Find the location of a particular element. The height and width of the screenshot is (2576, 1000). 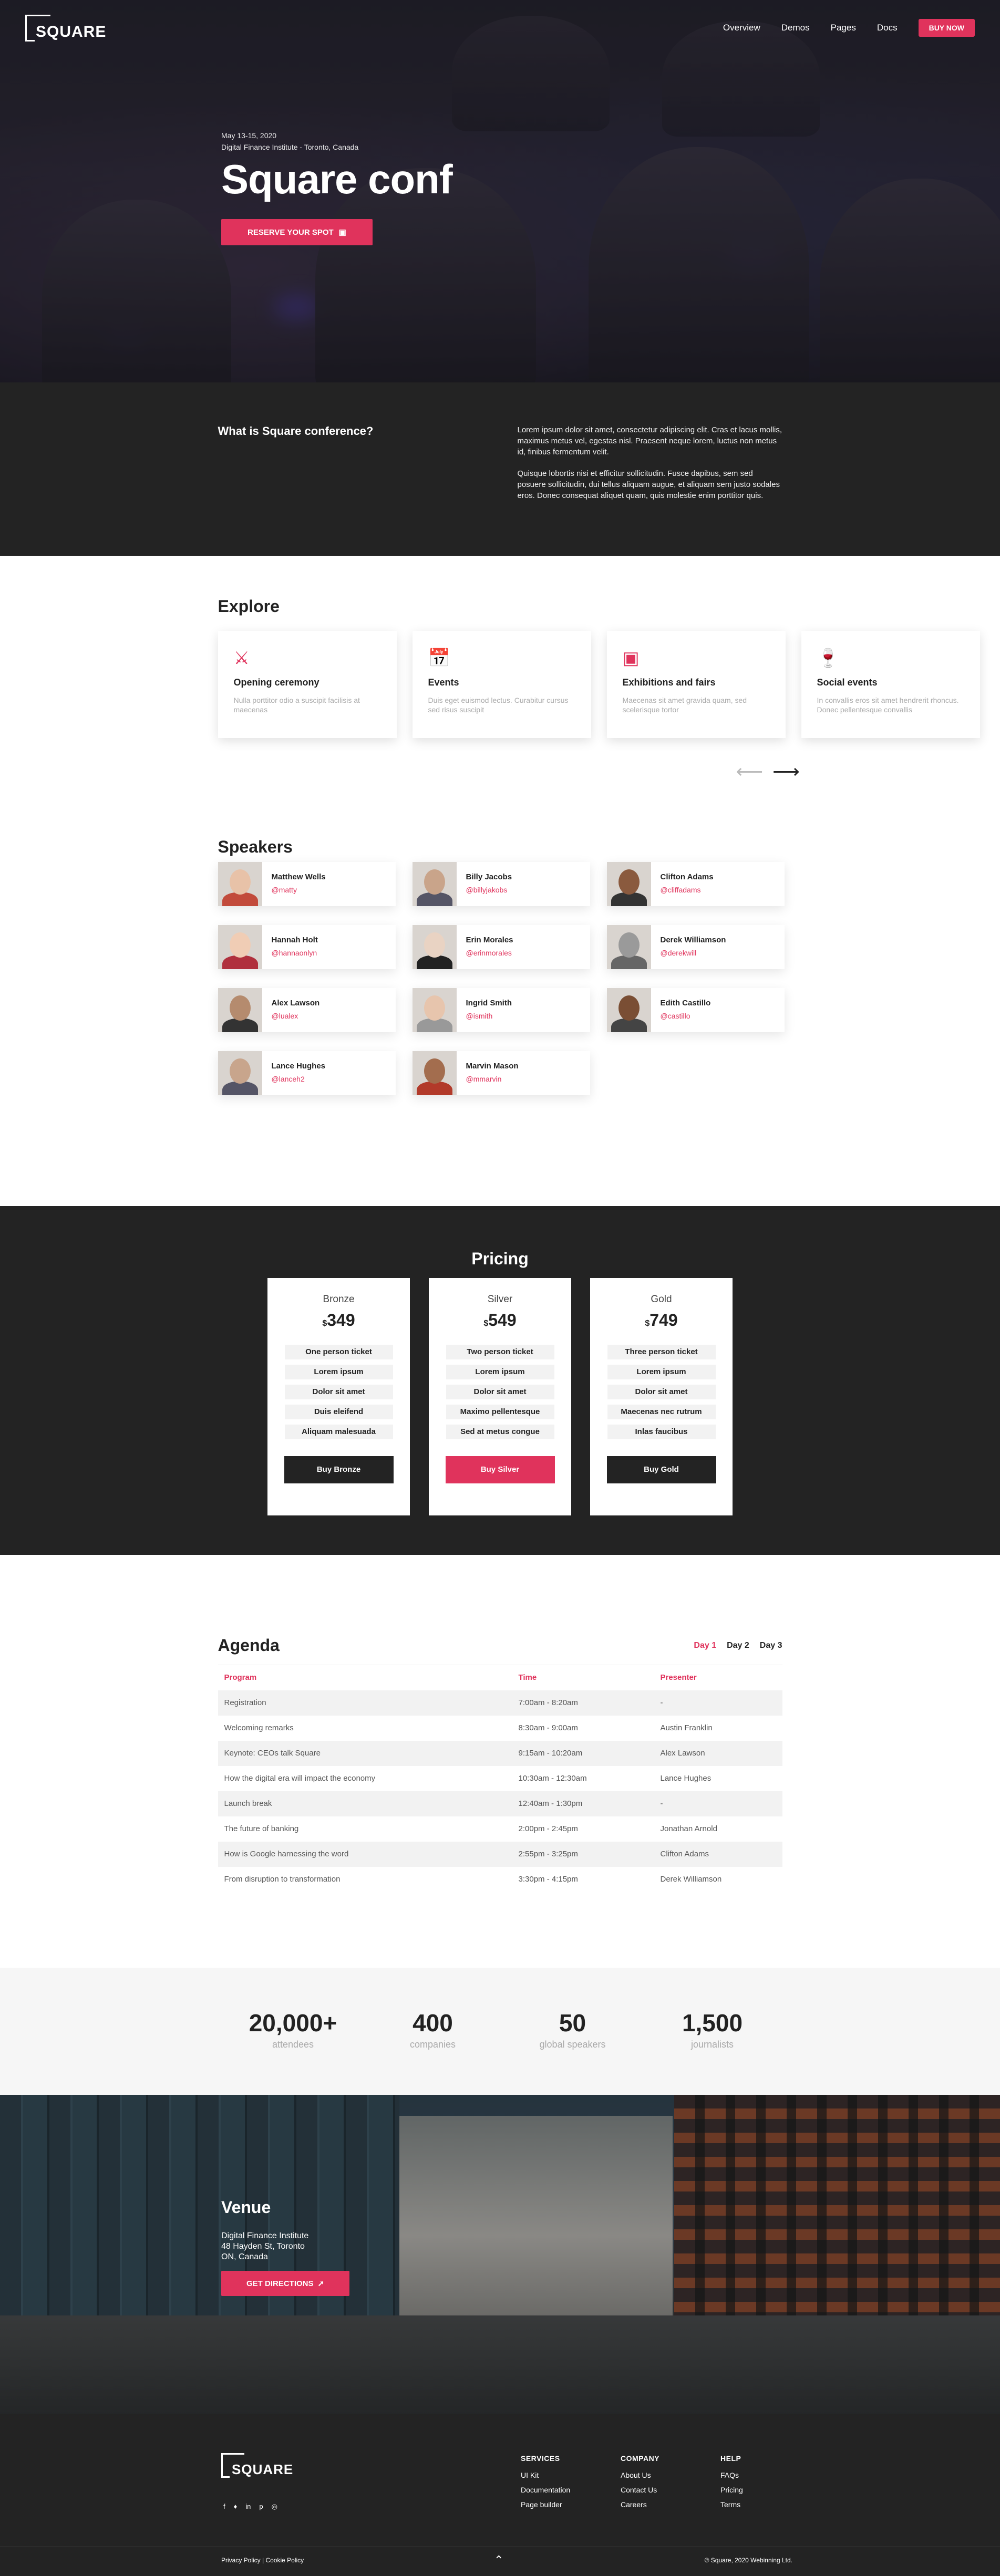

nav-pages: Pages is located at coordinates (843, 28).